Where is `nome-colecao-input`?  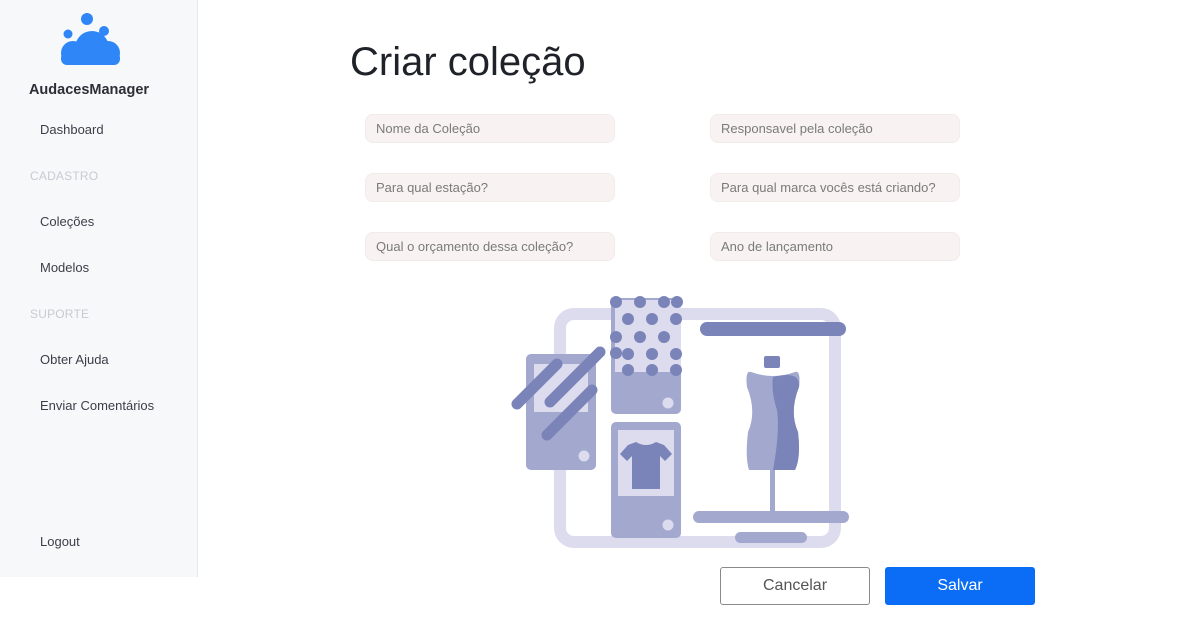 nome-colecao-input is located at coordinates (490, 128).